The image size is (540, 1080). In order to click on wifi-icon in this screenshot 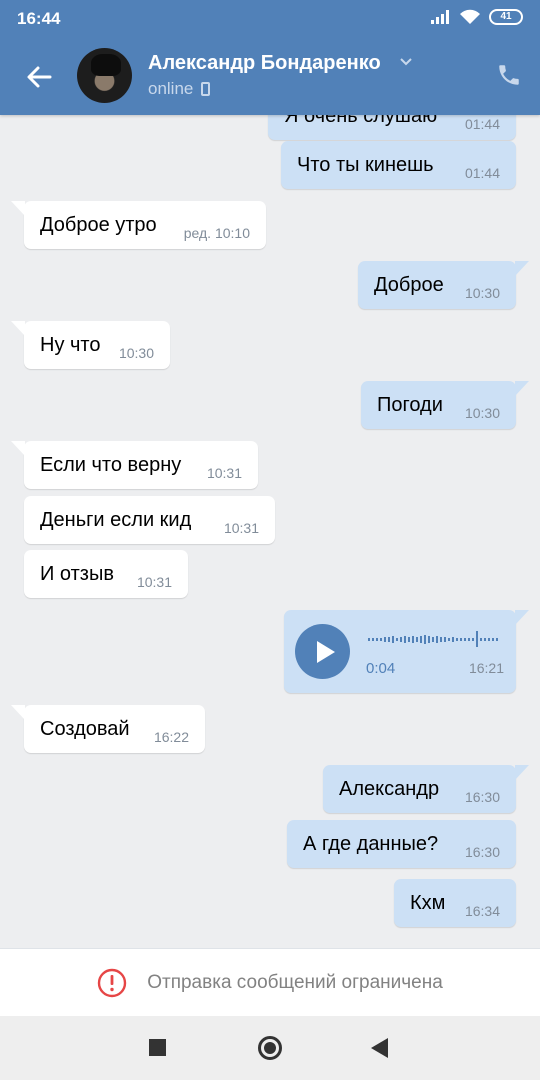, I will do `click(470, 16)`.